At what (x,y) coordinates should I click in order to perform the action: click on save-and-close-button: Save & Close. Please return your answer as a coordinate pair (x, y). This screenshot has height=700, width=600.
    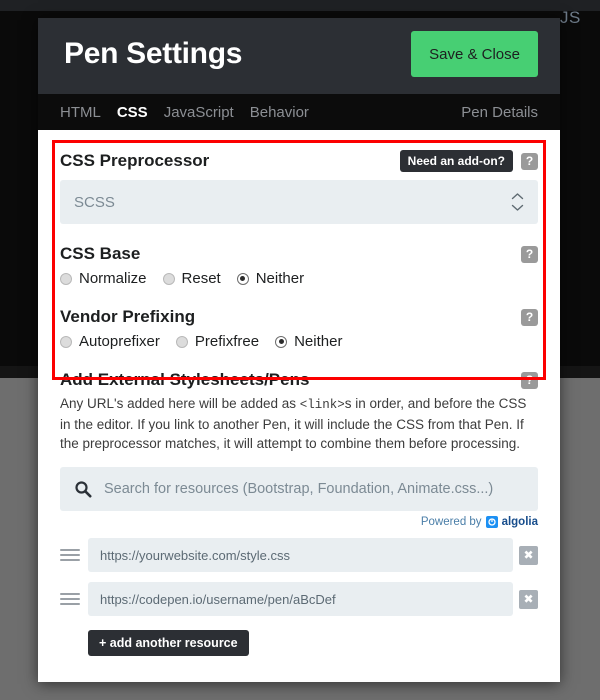
    Looking at the image, I should click on (474, 54).